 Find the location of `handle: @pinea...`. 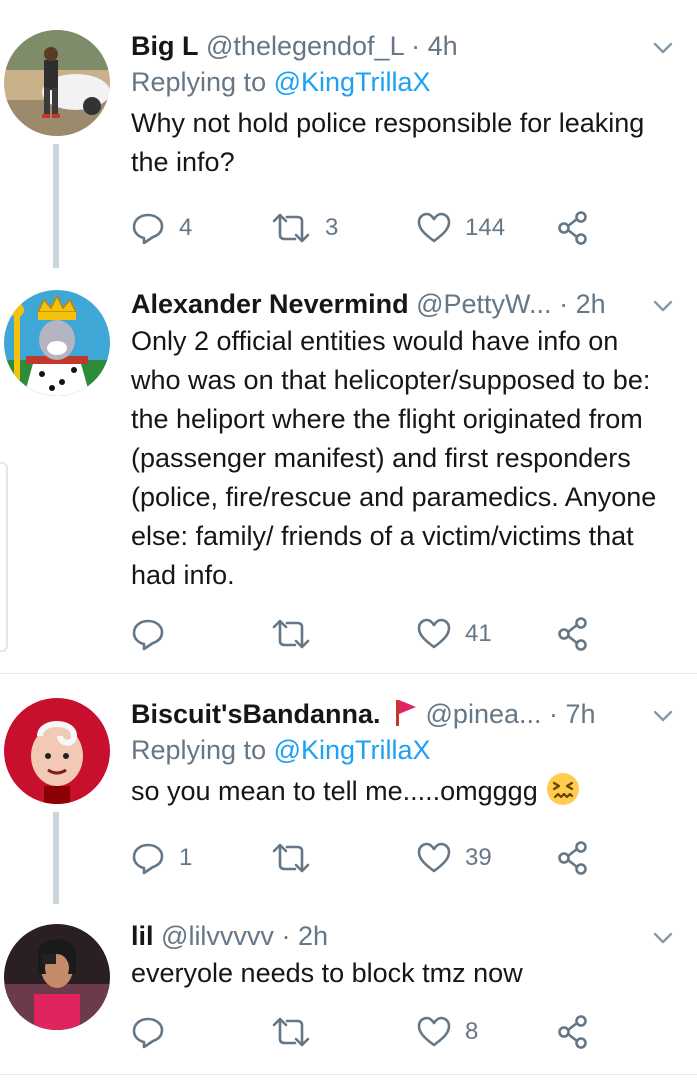

handle: @pinea... is located at coordinates (484, 714).